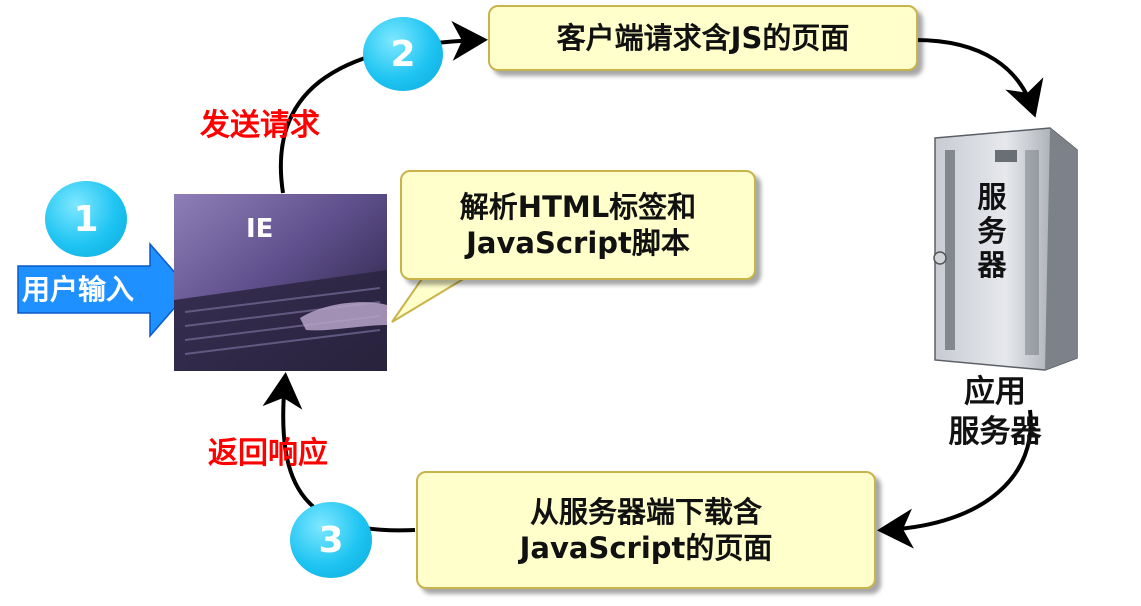 The height and width of the screenshot is (606, 1141). What do you see at coordinates (578, 243) in the screenshot?
I see `parse-line-2: JavaScript脚本` at bounding box center [578, 243].